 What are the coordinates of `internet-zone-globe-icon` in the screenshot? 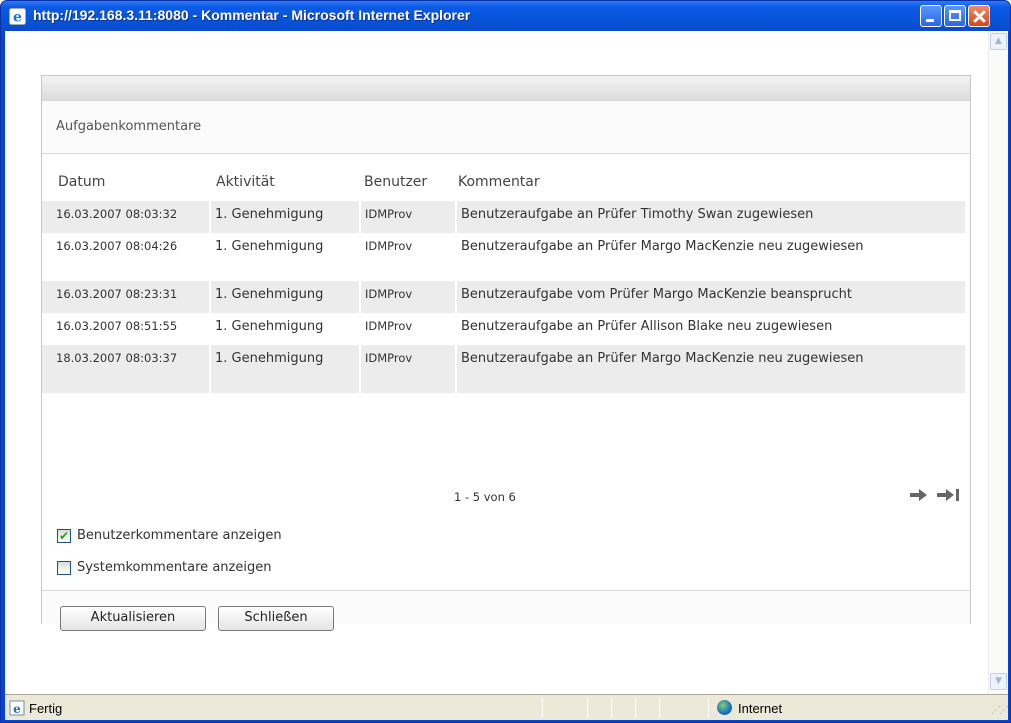 It's located at (724, 707).